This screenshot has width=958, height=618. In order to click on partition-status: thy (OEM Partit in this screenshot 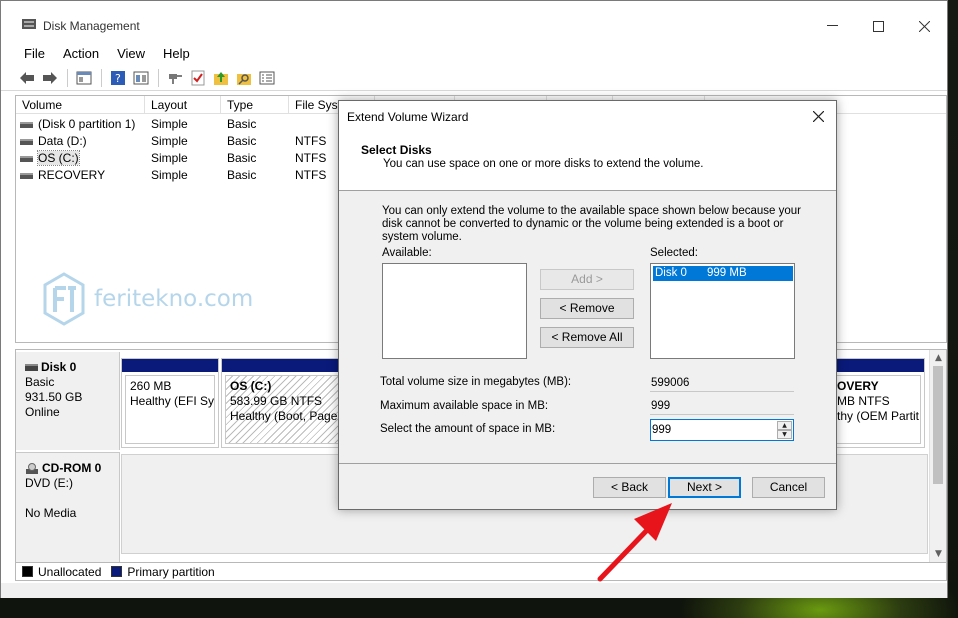, I will do `click(878, 416)`.